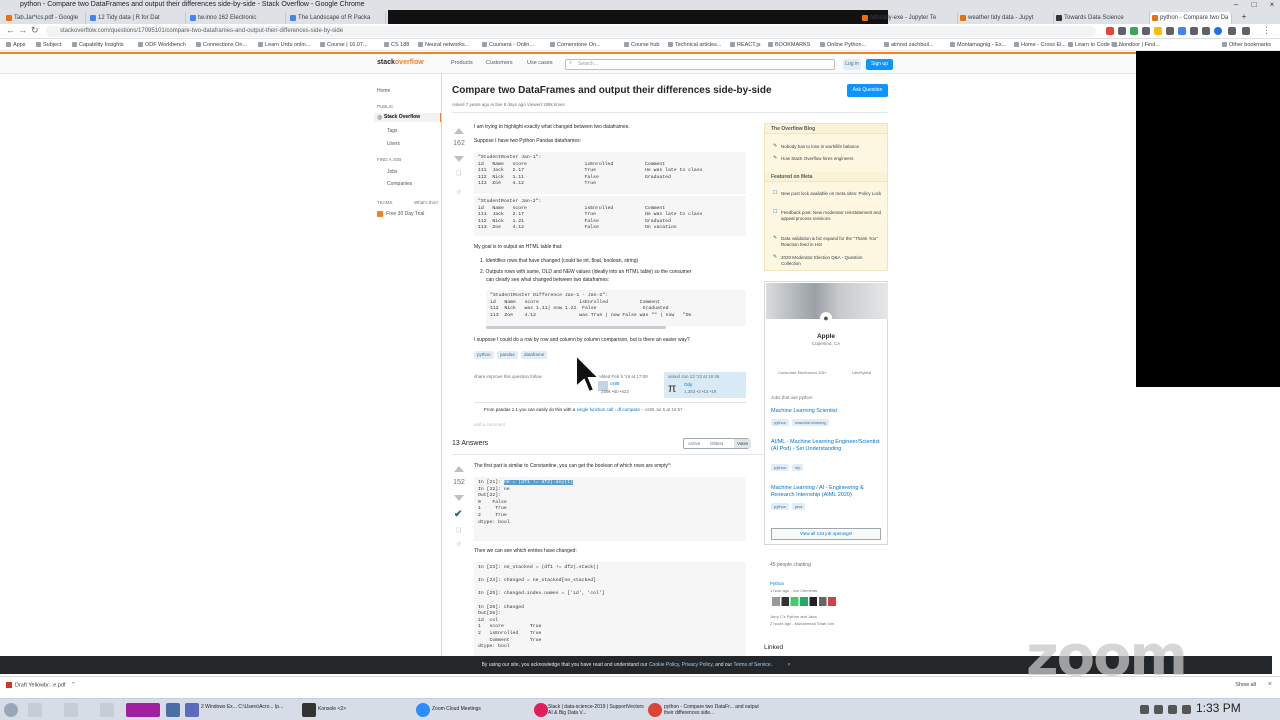 This screenshot has width=1280, height=720. Describe the element at coordinates (499, 63) in the screenshot. I see `nav-customers: Customers` at that location.